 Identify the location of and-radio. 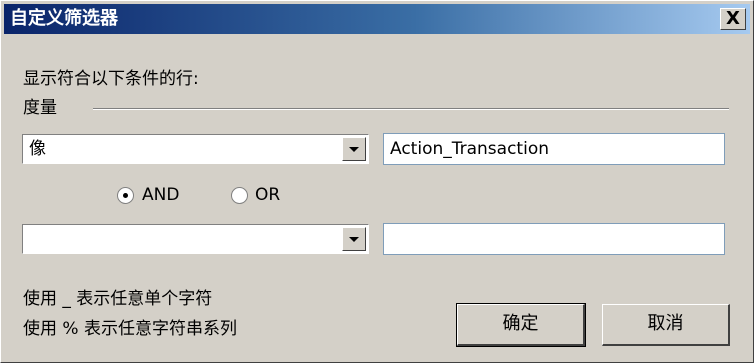
(125, 195).